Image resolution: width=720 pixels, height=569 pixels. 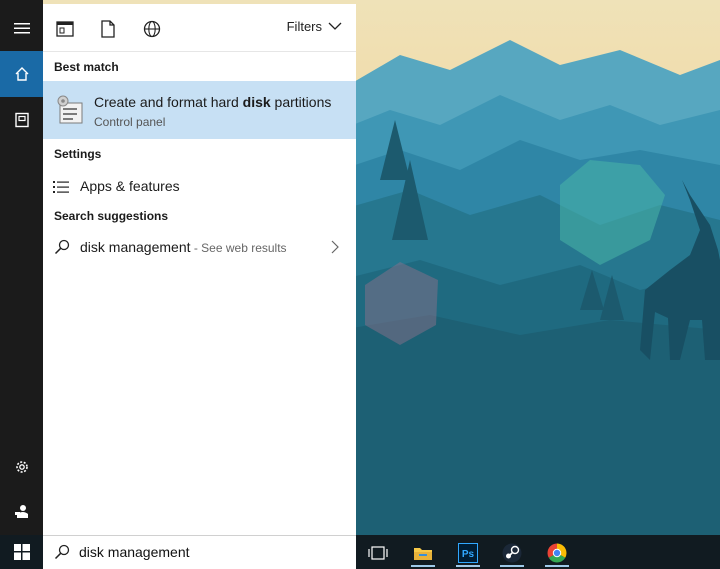 I want to click on list-icon, so click(x=61, y=187).